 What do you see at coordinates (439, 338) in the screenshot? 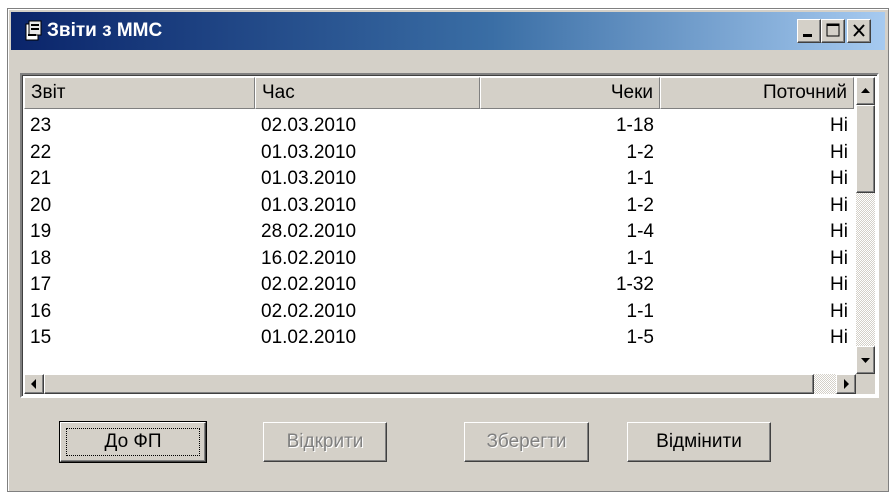
I see `table-row: 15 01.02.2010 1-5 Ні` at bounding box center [439, 338].